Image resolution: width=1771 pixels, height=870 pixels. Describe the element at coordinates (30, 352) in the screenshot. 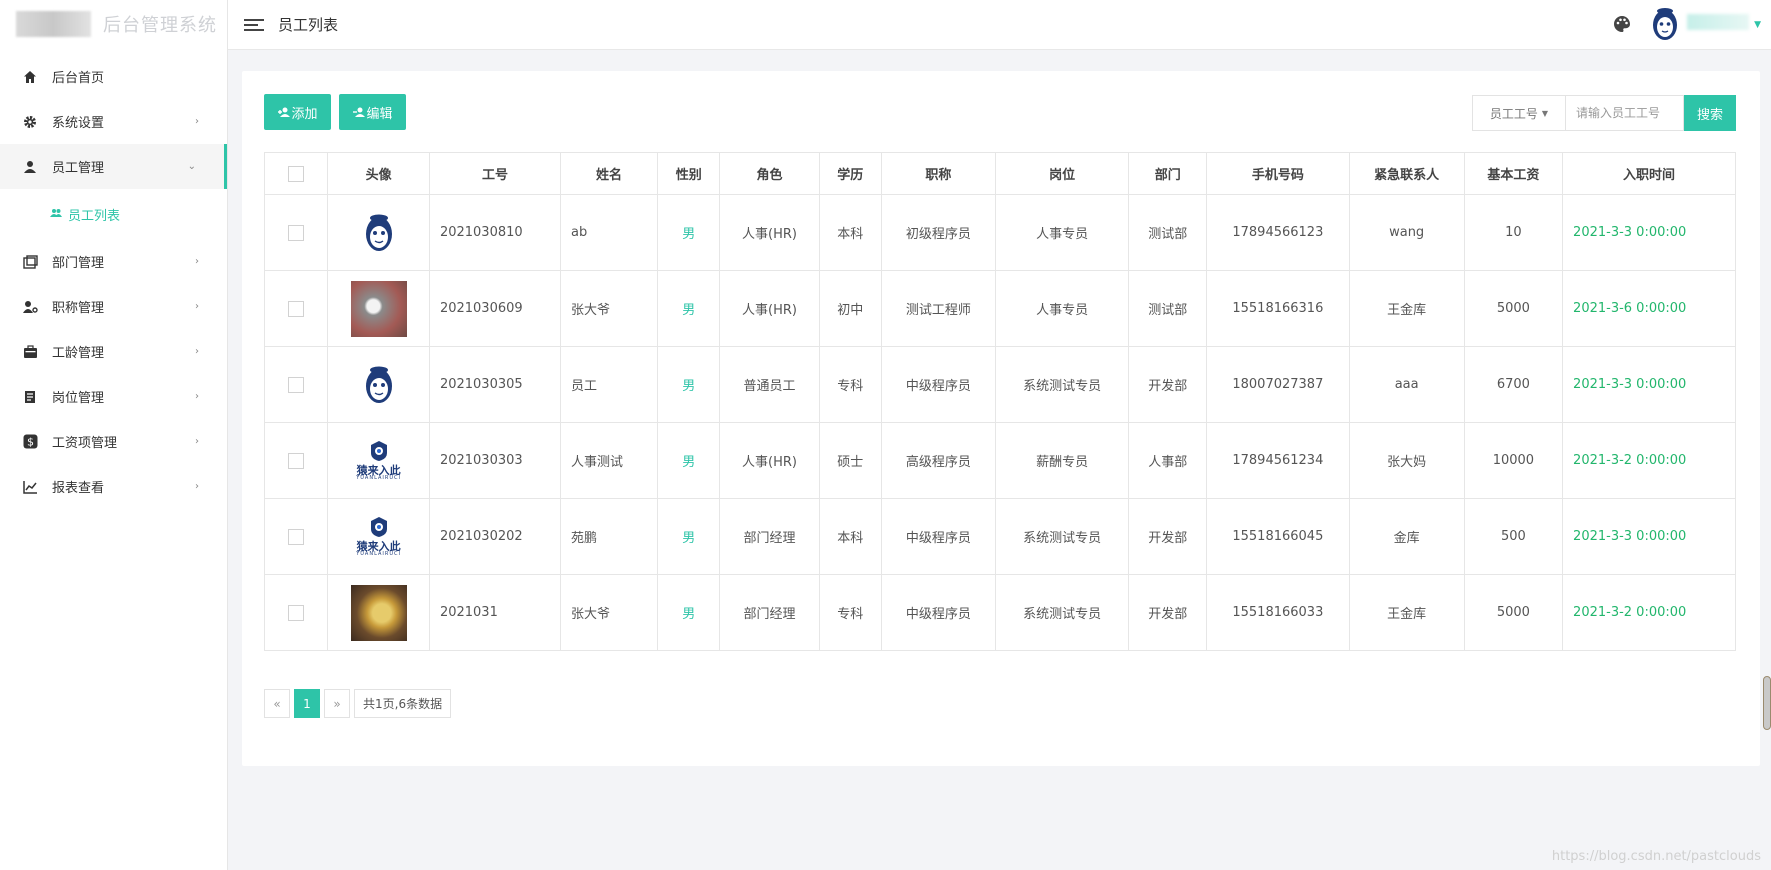

I see `briefcase-icon` at that location.